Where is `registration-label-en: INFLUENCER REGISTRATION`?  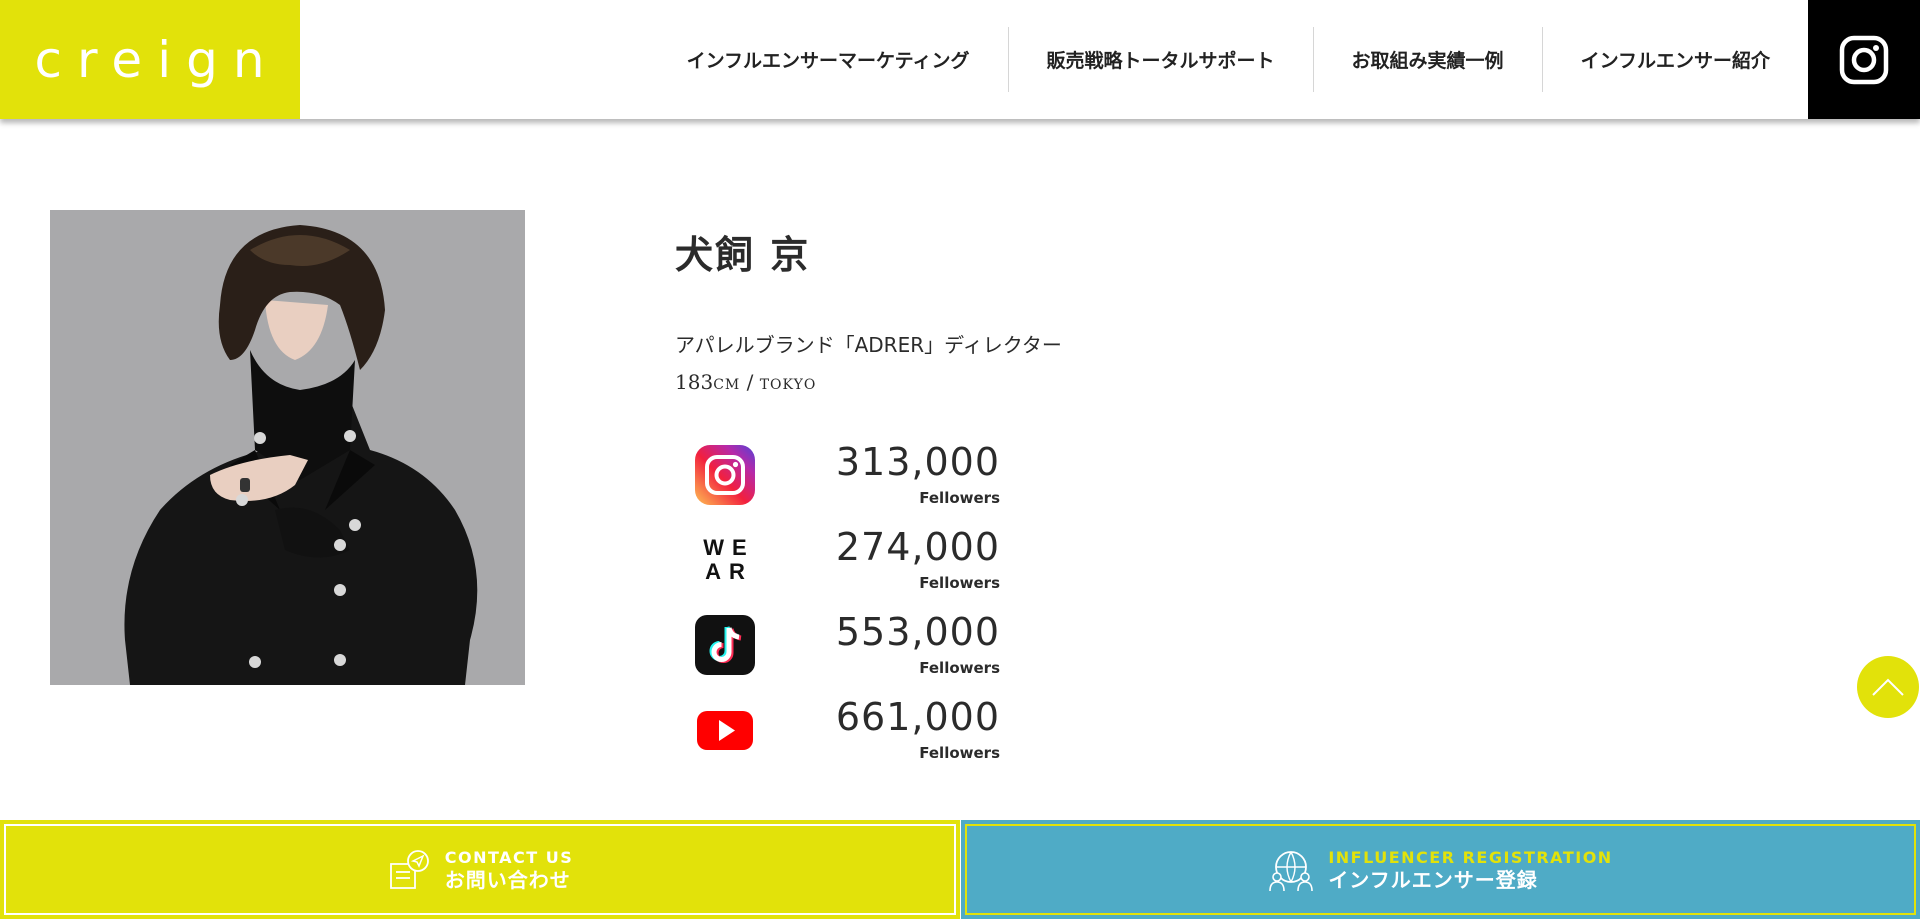 registration-label-en: INFLUENCER REGISTRATION is located at coordinates (1470, 857).